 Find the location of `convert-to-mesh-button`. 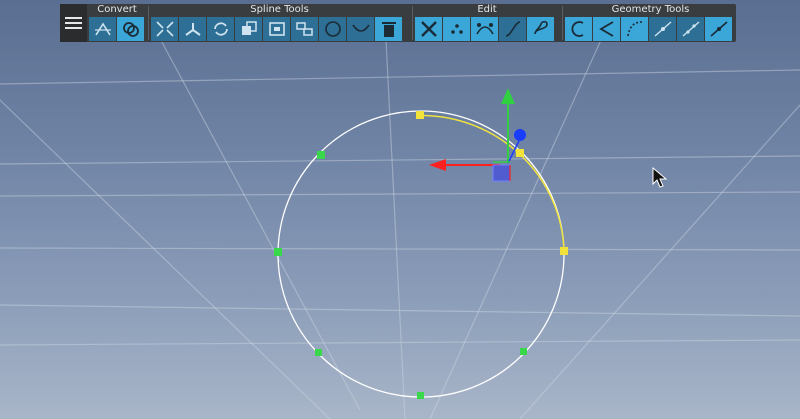

convert-to-mesh-button is located at coordinates (130, 29).